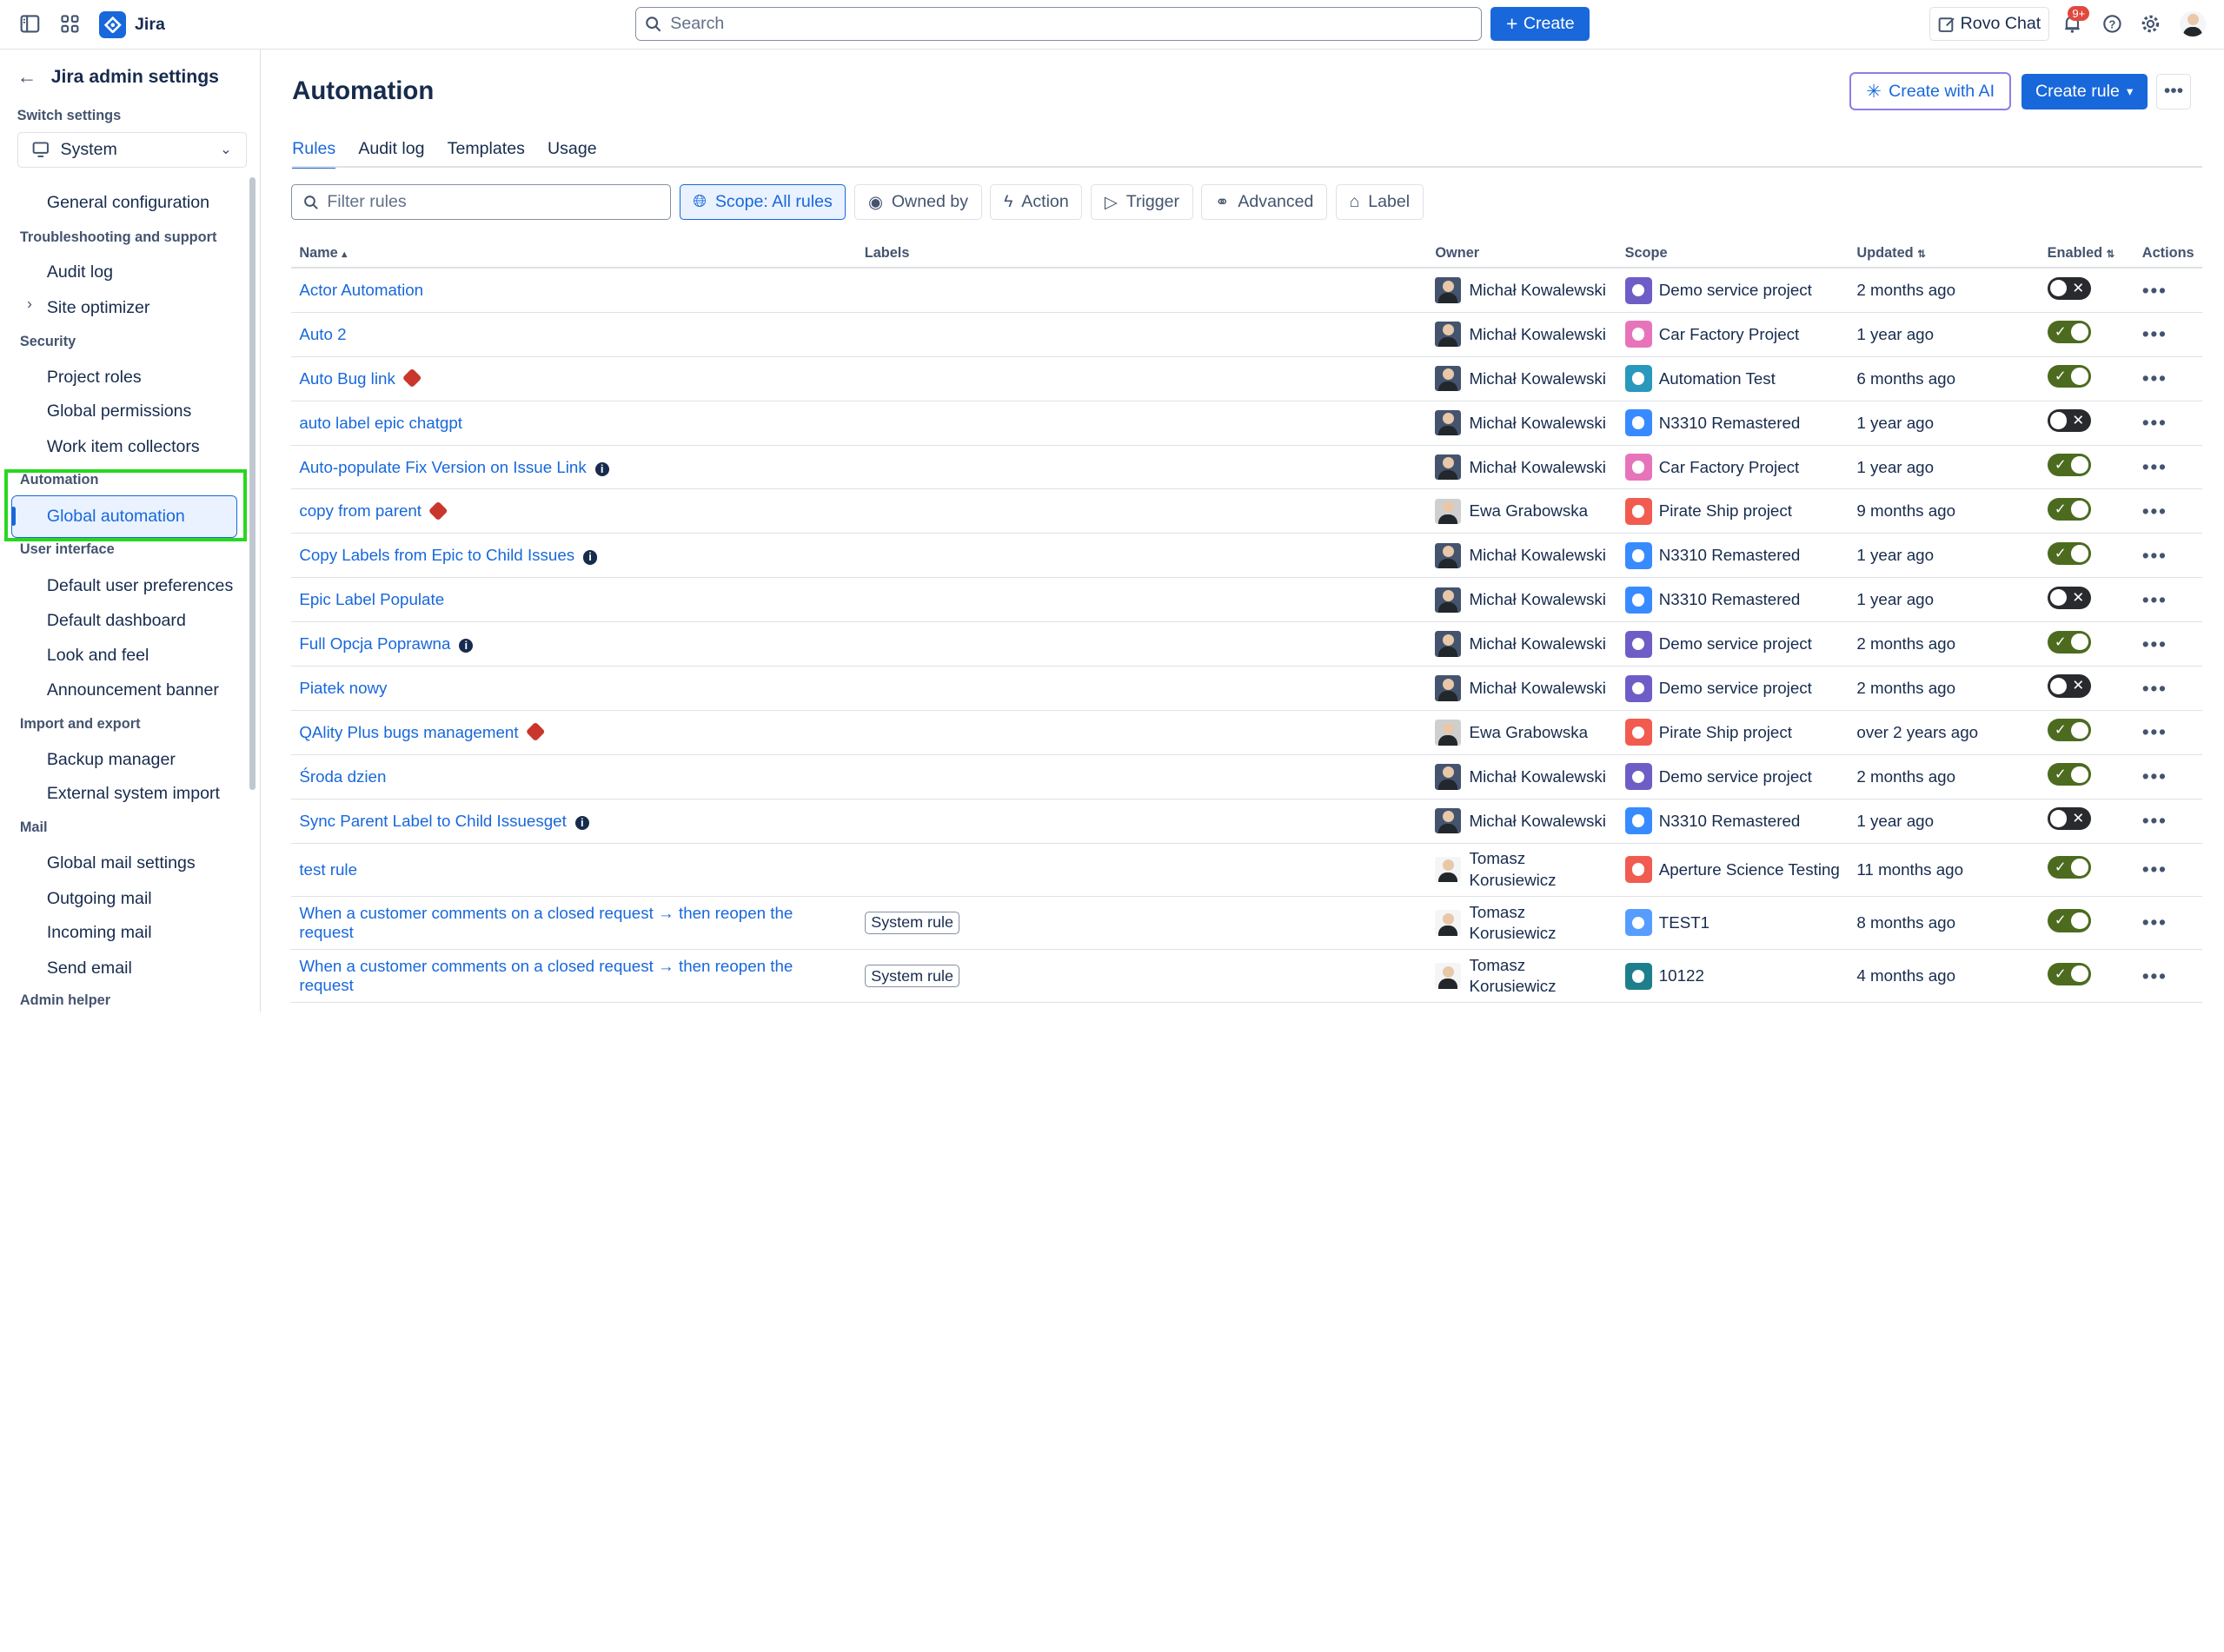 This screenshot has height=1652, width=2224. I want to click on app-switcher-icon, so click(69, 23).